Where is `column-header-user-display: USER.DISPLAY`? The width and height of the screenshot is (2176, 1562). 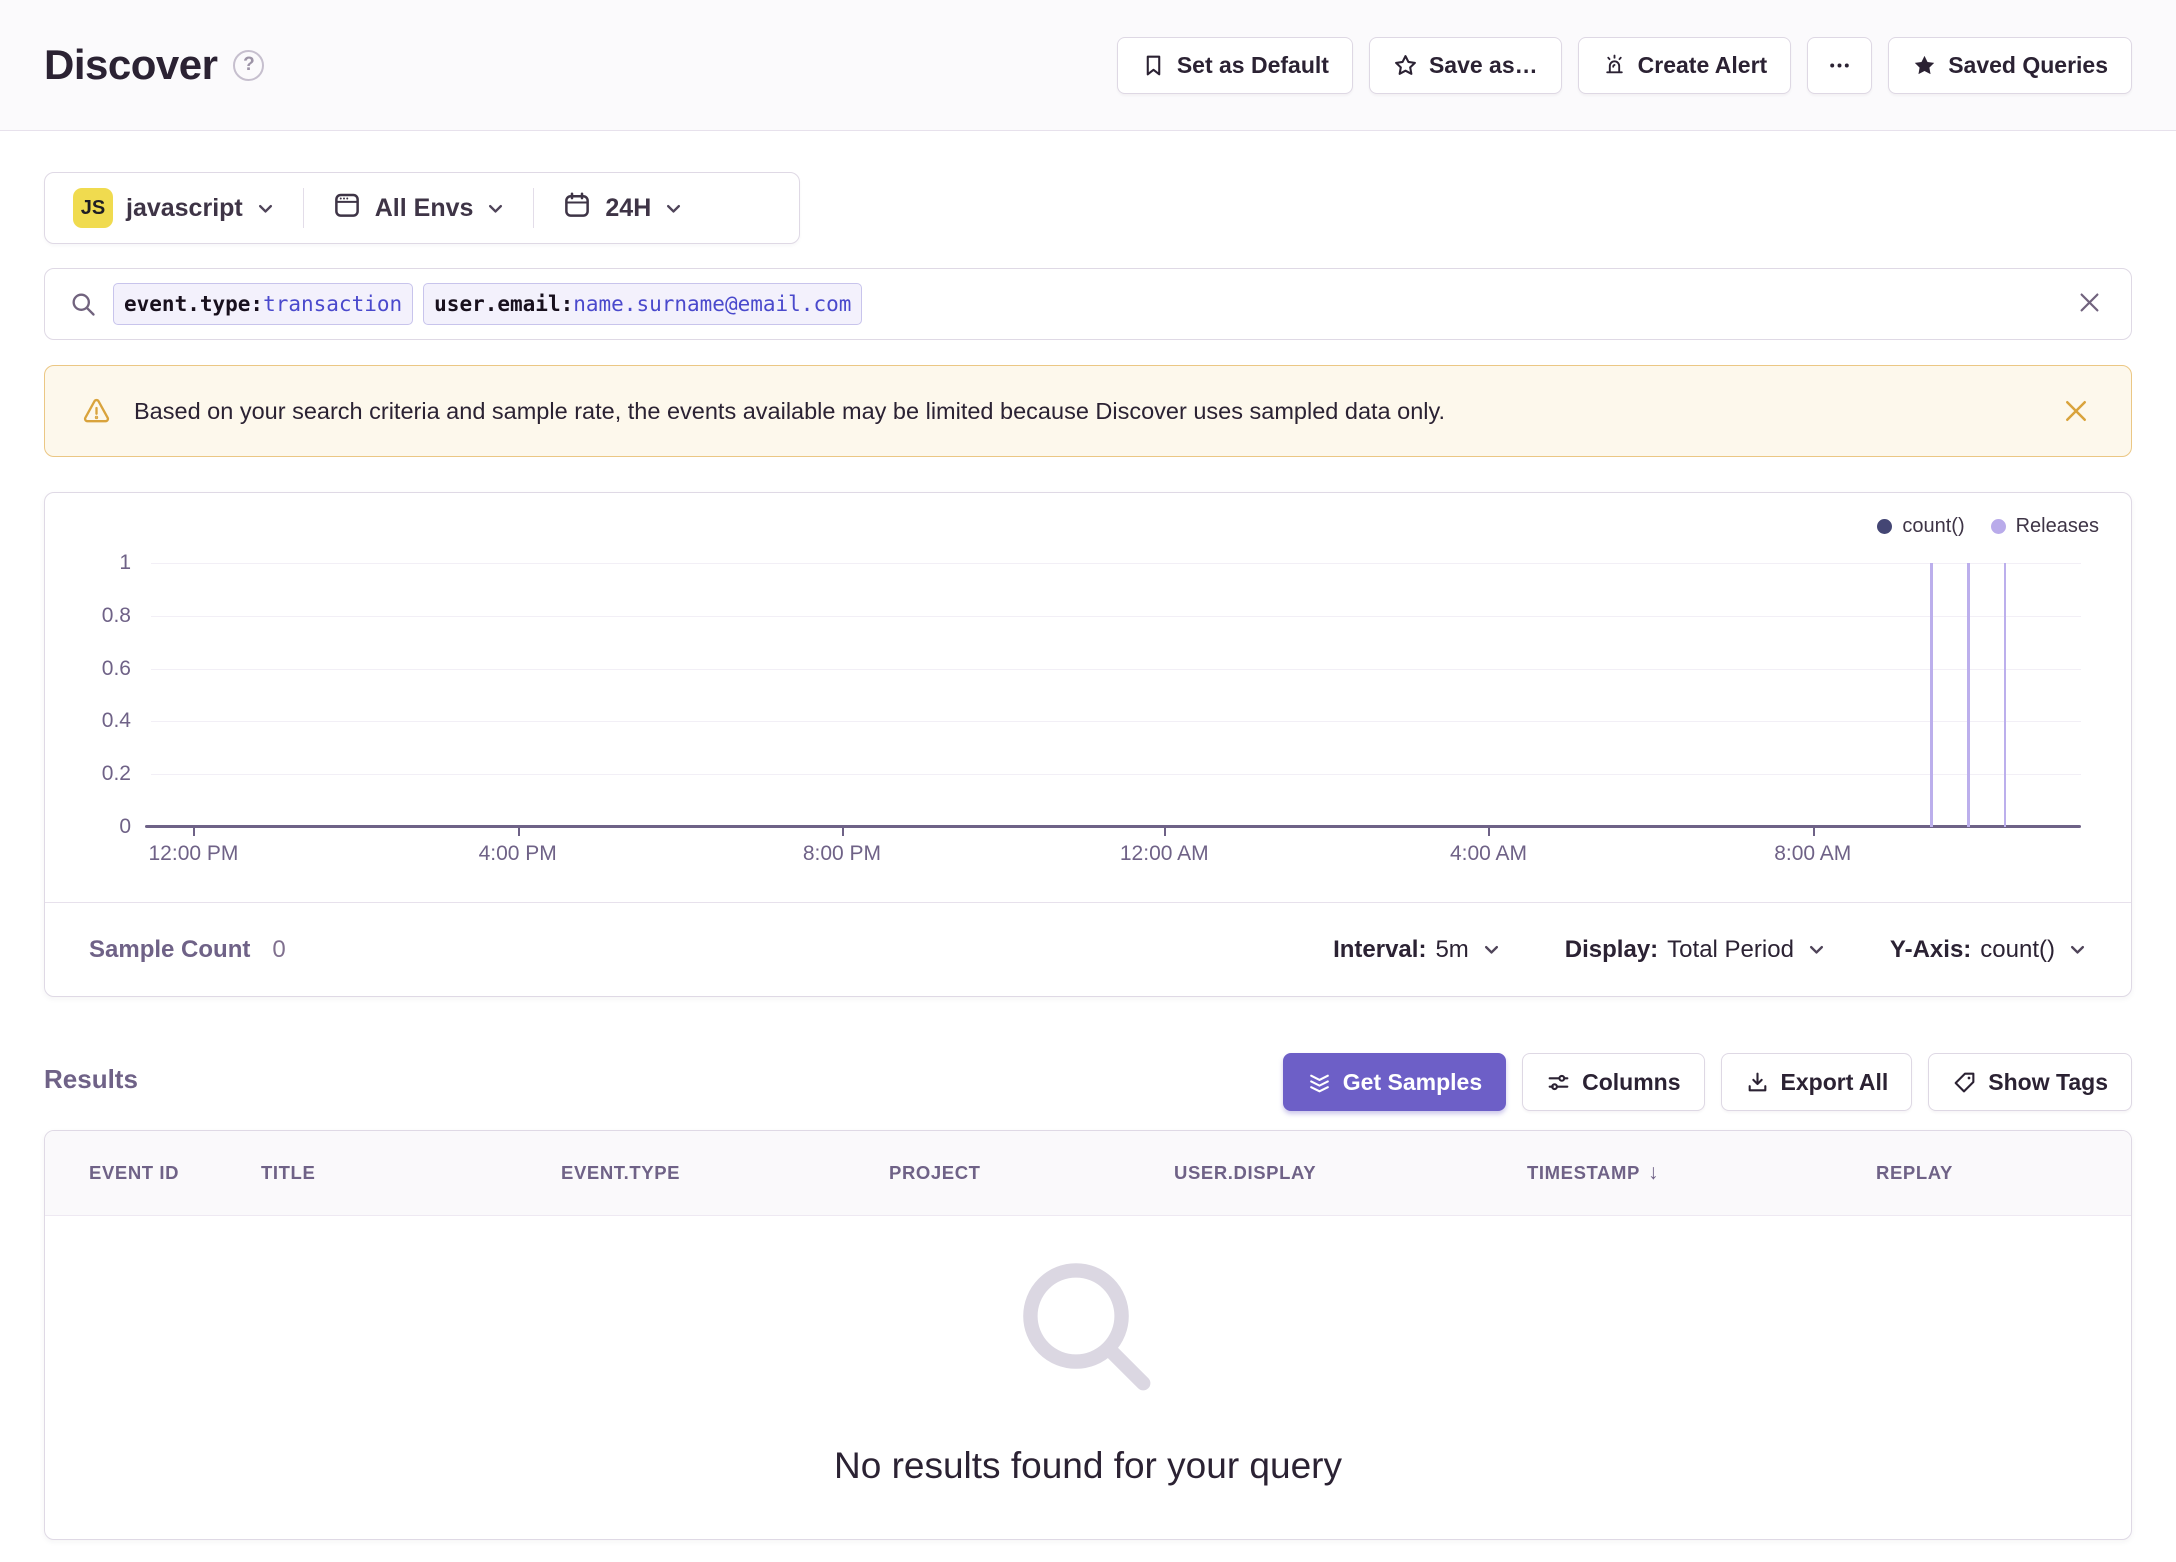 column-header-user-display: USER.DISPLAY is located at coordinates (1245, 1173).